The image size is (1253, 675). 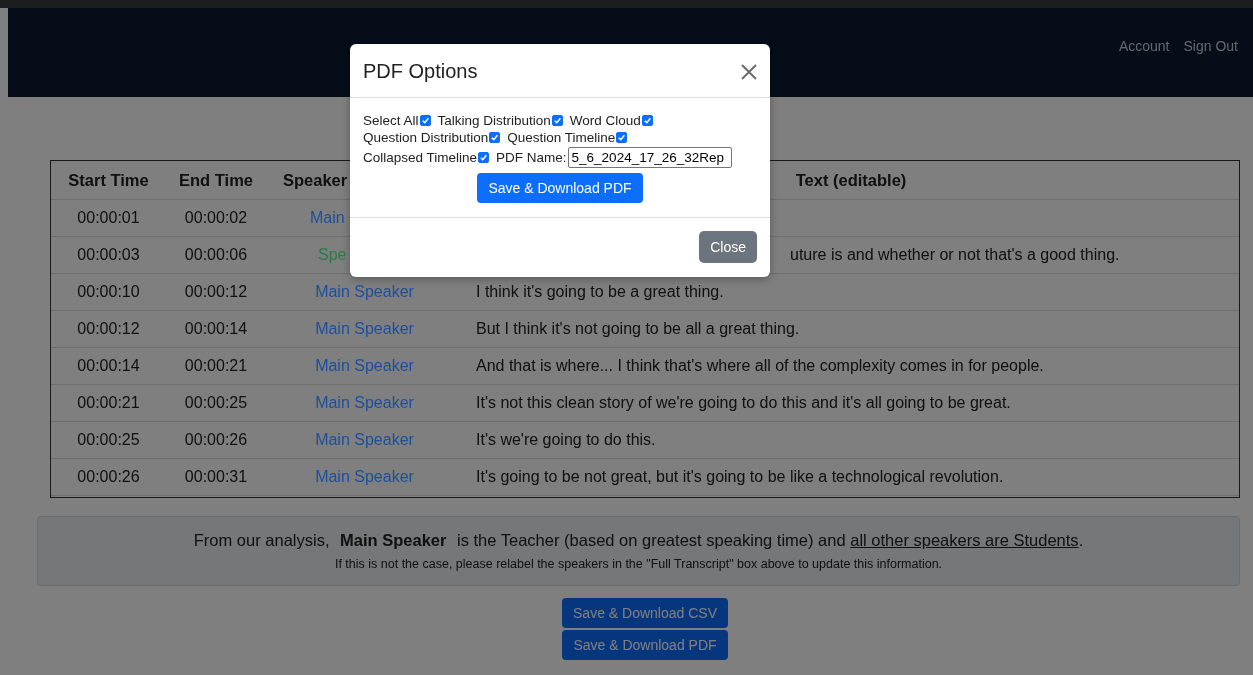 I want to click on transcript-text: I think it's going to be a great thing., so click(x=600, y=291).